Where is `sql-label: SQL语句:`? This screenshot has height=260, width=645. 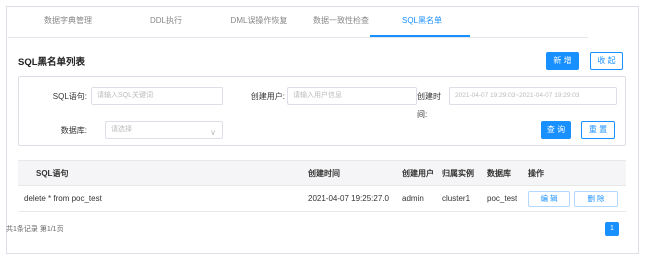 sql-label: SQL语句: is located at coordinates (69, 96).